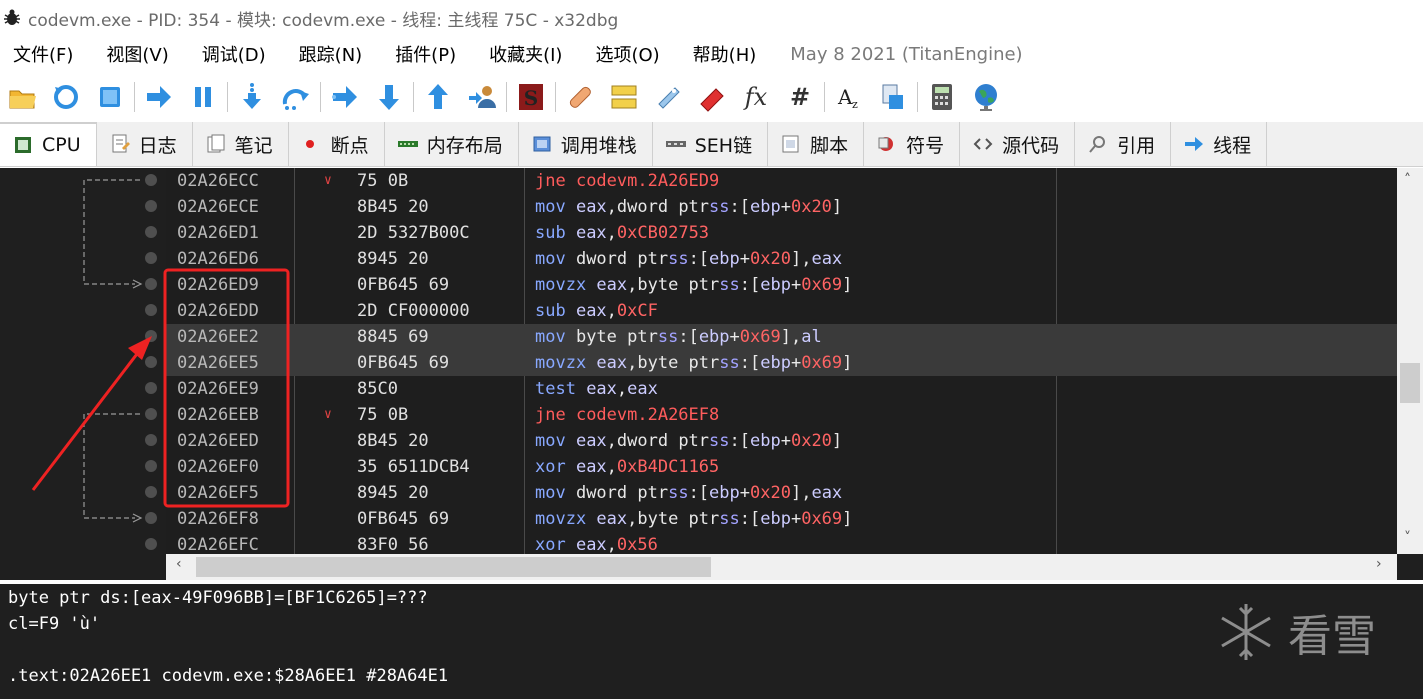 This screenshot has height=699, width=1423. I want to click on menu-file: 文件(F), so click(43, 54).